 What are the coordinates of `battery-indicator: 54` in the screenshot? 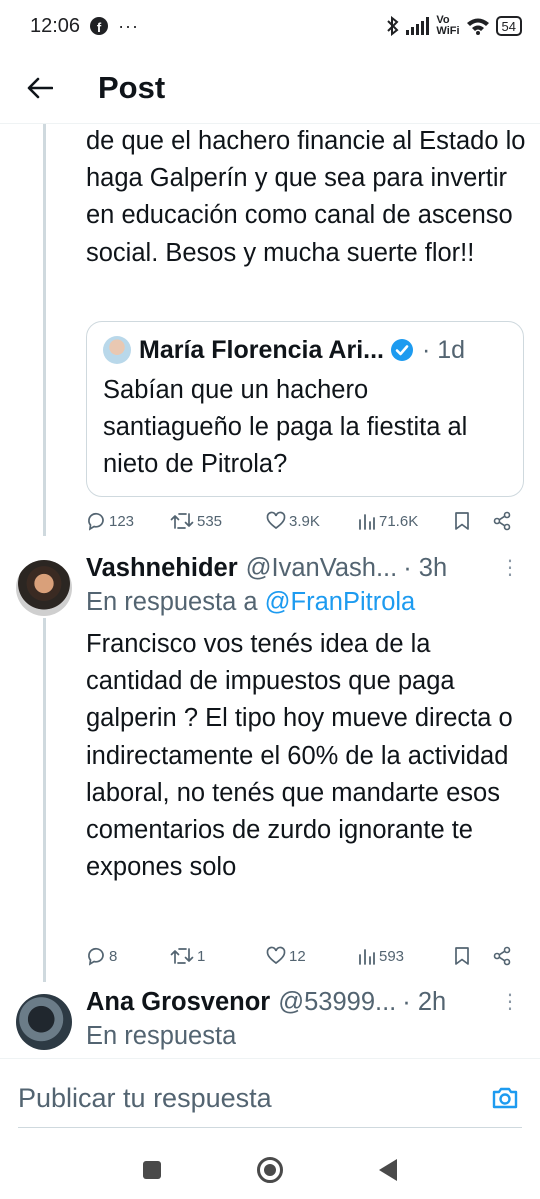 It's located at (508, 26).